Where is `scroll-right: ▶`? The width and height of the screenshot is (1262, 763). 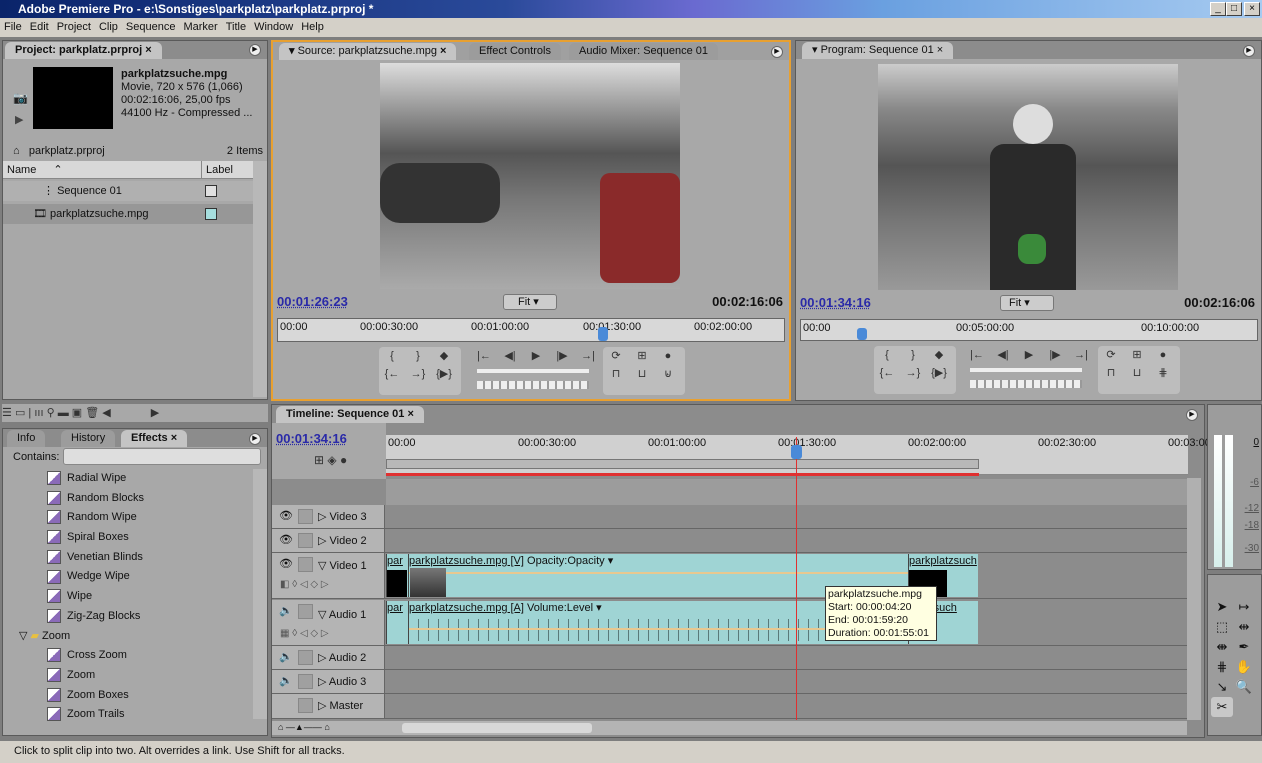
scroll-right: ▶ is located at coordinates (155, 413).